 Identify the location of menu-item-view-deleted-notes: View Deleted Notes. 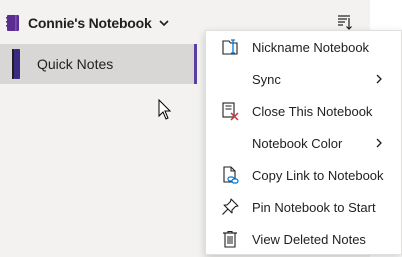
(304, 239).